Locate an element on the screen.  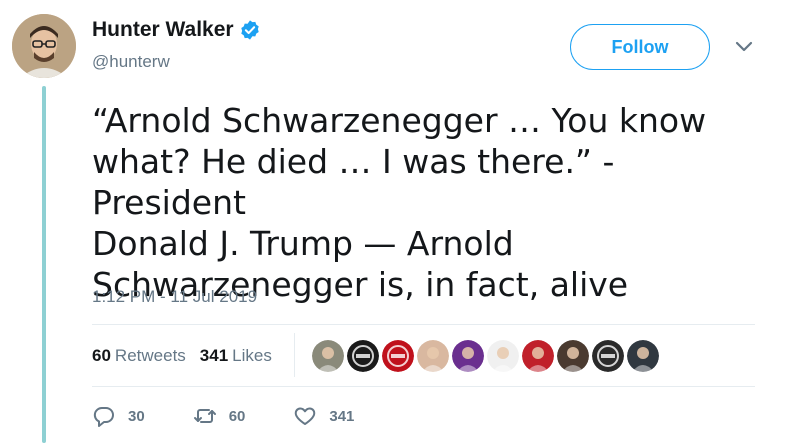
tweet-actions: 30 60 341 is located at coordinates (247, 416).